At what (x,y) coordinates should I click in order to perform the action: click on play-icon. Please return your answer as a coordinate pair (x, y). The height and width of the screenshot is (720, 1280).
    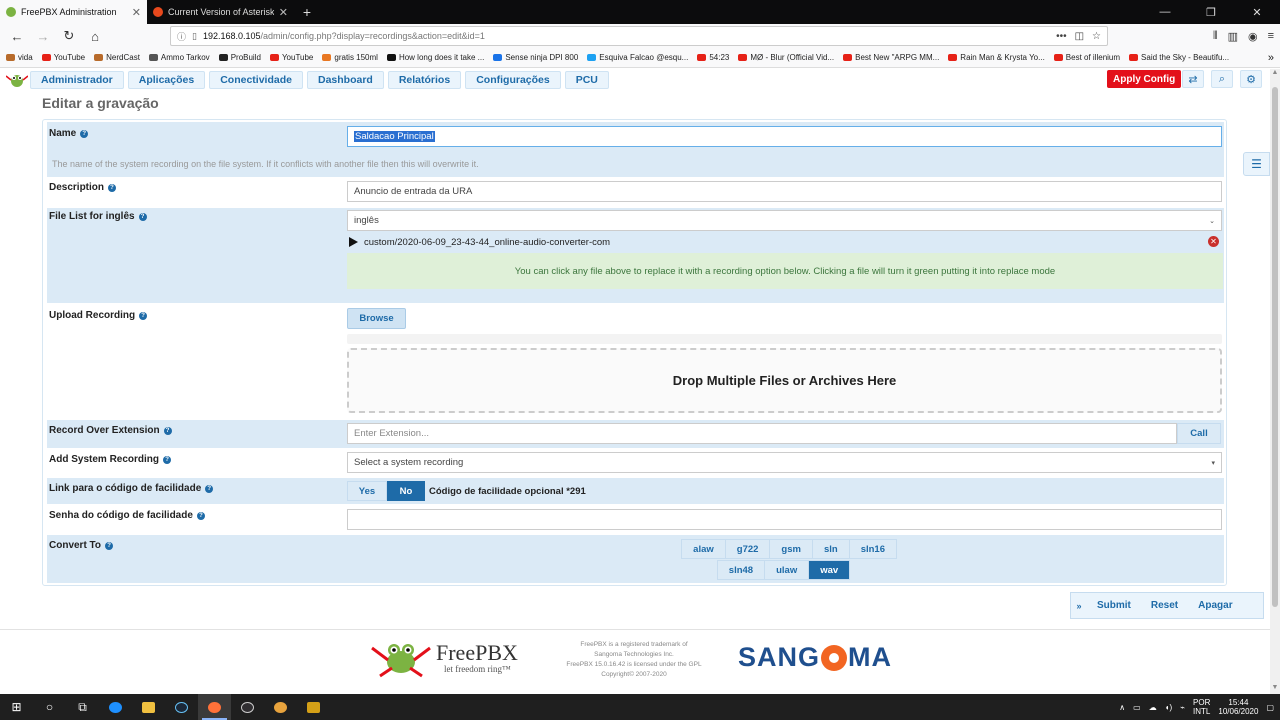
    Looking at the image, I should click on (353, 242).